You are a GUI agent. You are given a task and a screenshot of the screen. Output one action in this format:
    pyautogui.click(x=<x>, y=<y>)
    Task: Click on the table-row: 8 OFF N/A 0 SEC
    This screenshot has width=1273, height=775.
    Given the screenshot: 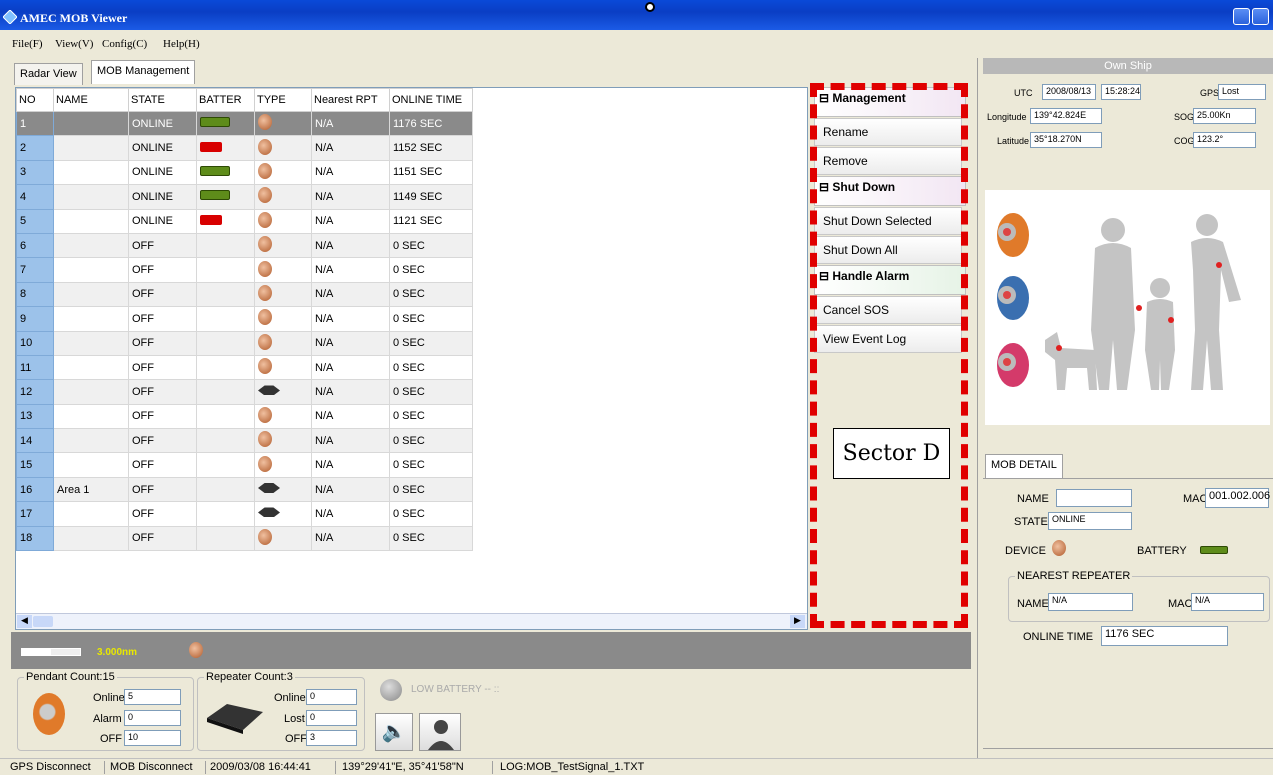 What is the action you would take?
    pyautogui.click(x=244, y=294)
    